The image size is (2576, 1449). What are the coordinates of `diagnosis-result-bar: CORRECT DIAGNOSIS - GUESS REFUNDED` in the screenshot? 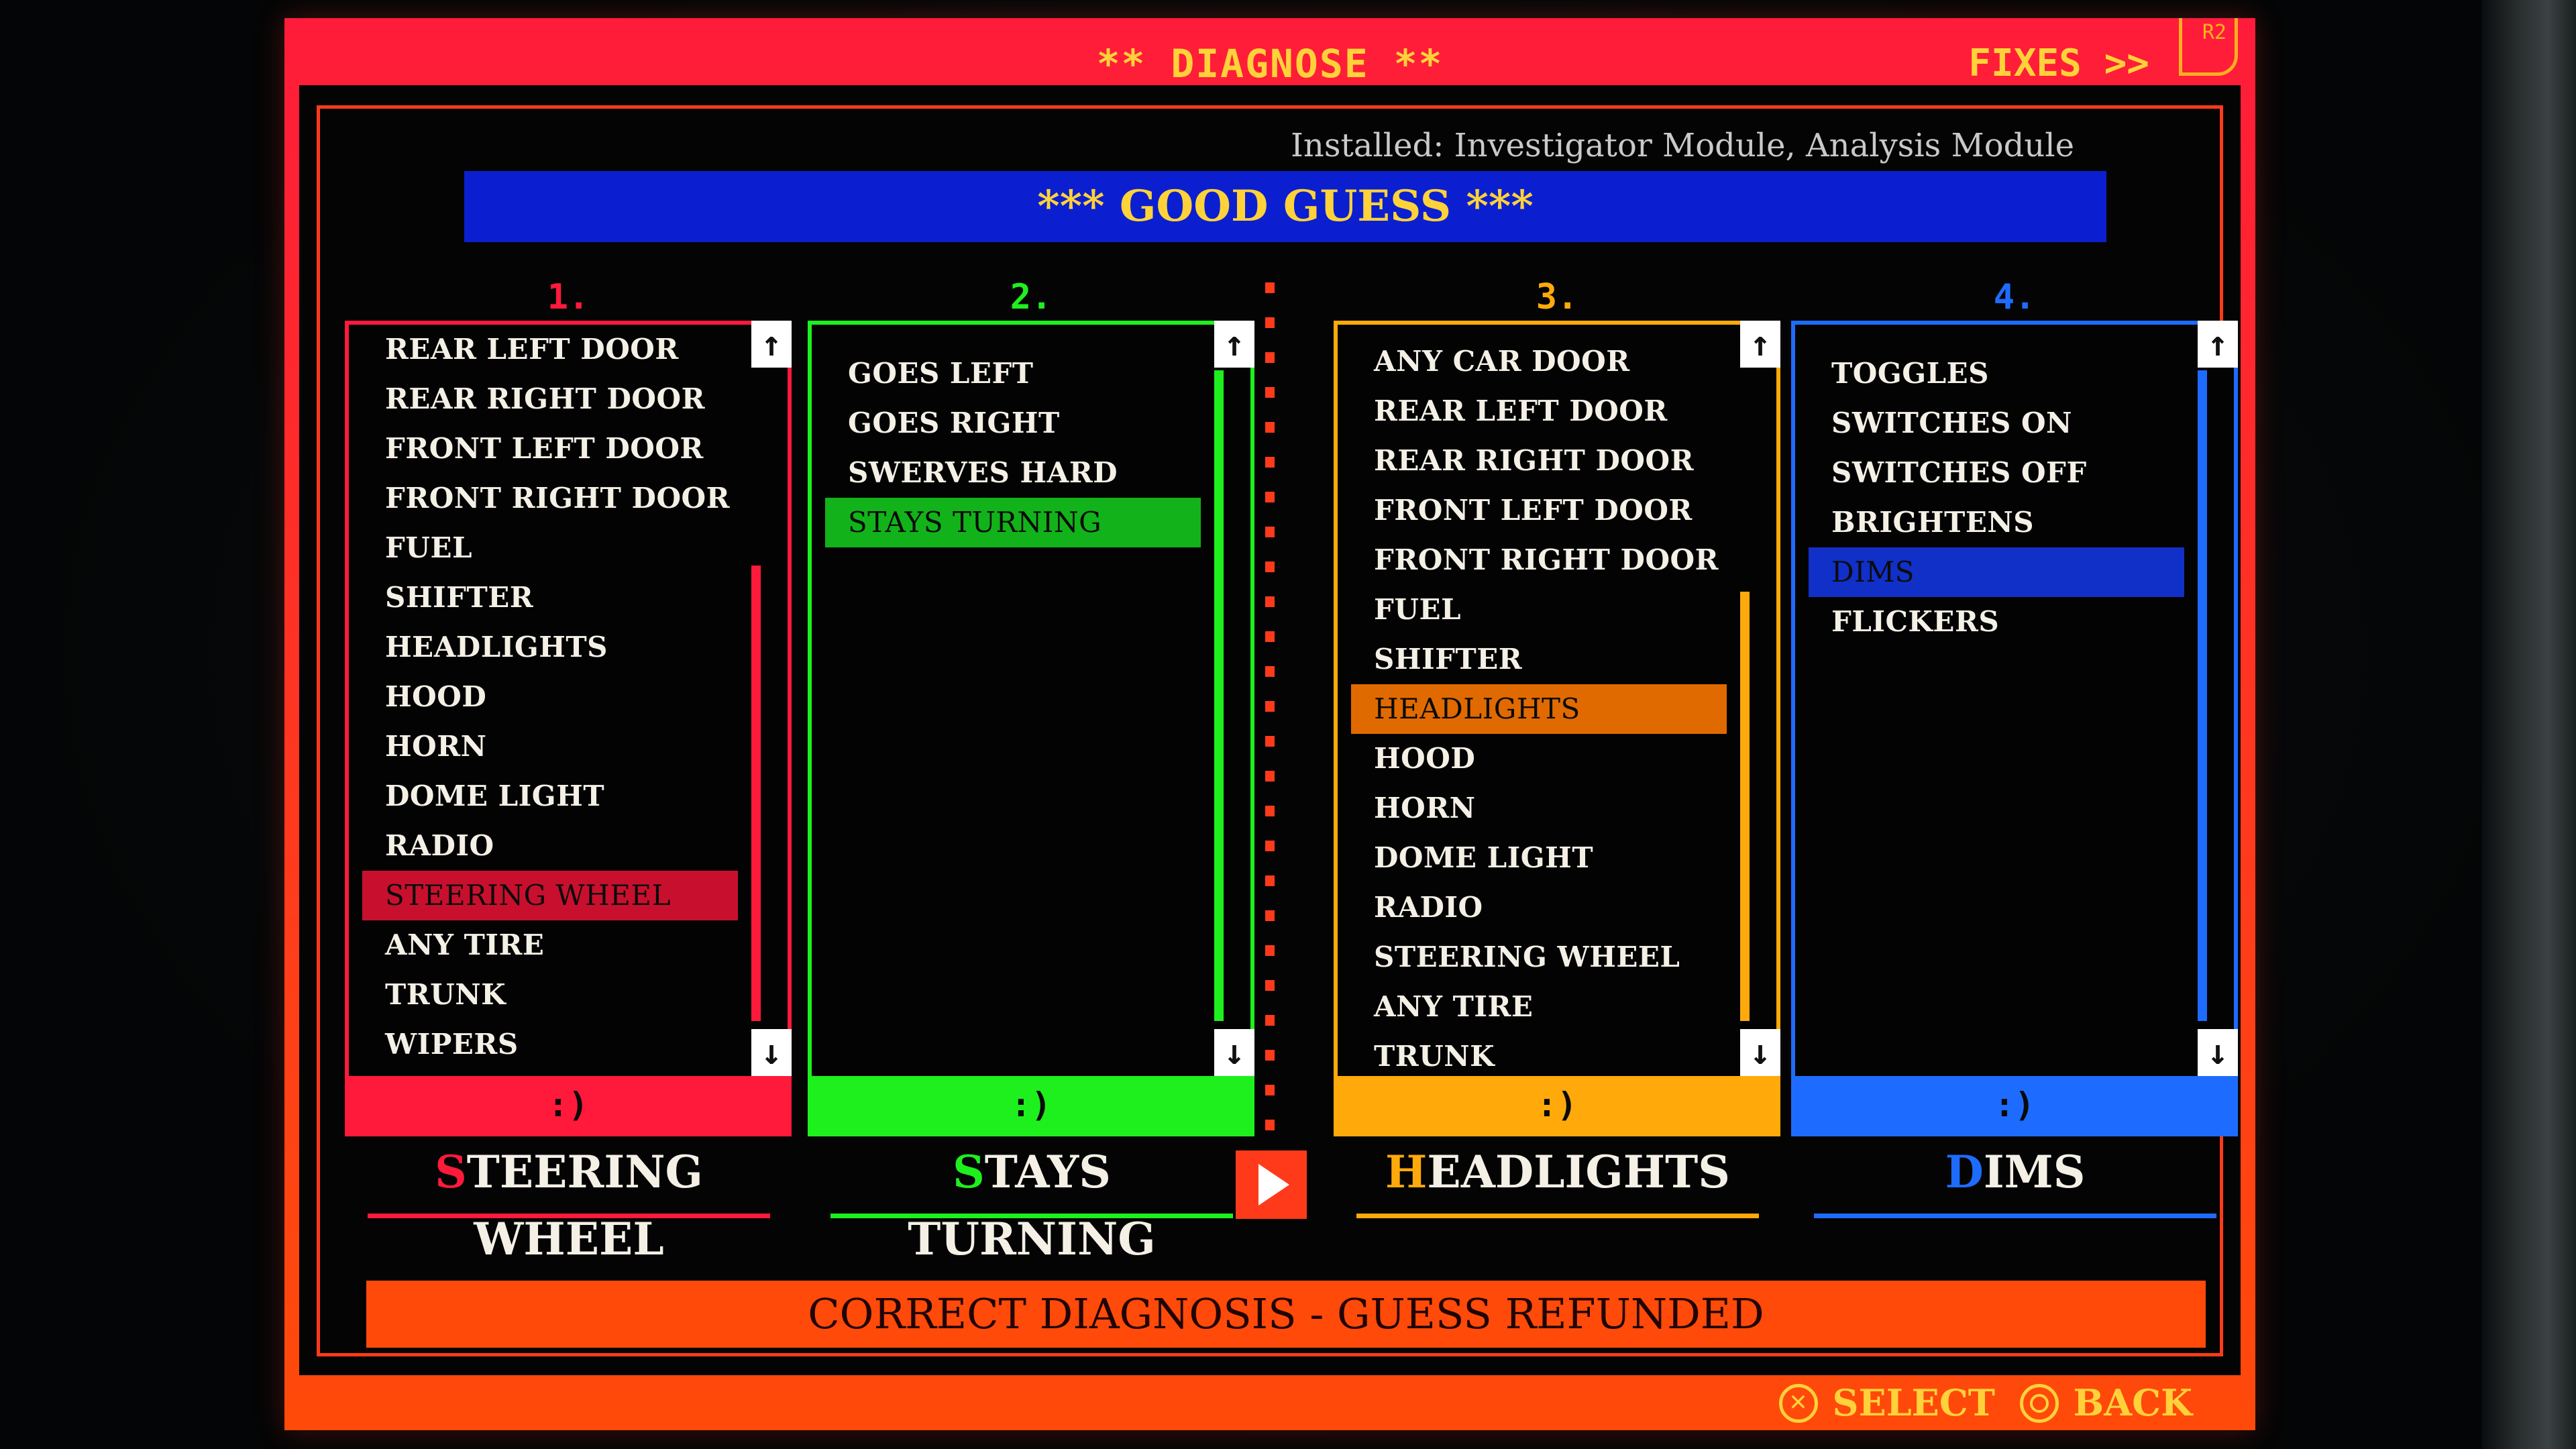 It's located at (1286, 1314).